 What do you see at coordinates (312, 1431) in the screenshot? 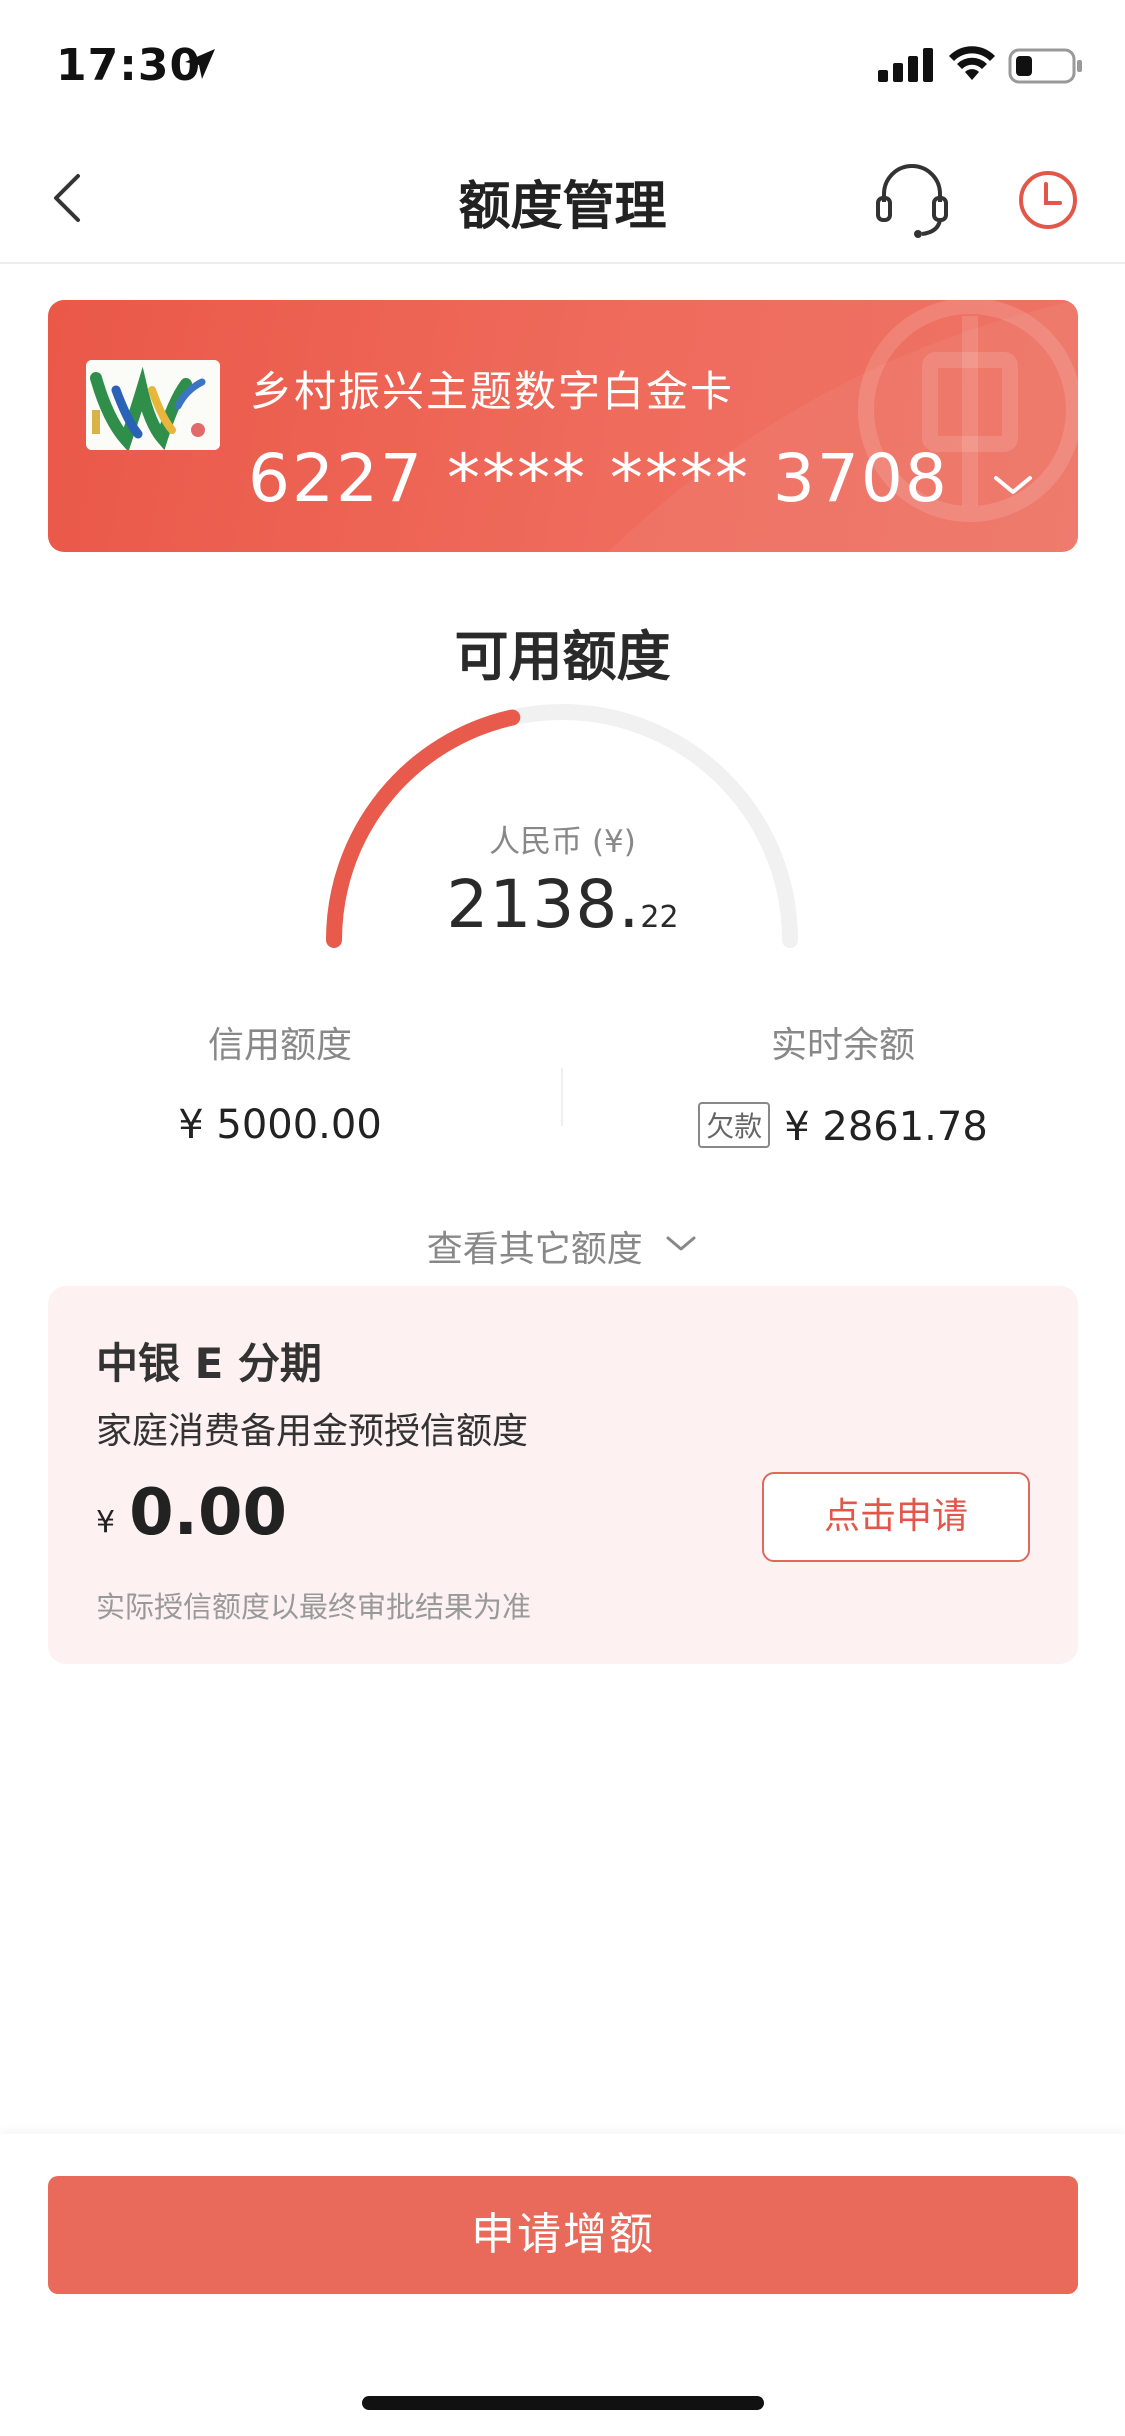
I see `installment-subtitle: 家庭消费备用金预授信额度` at bounding box center [312, 1431].